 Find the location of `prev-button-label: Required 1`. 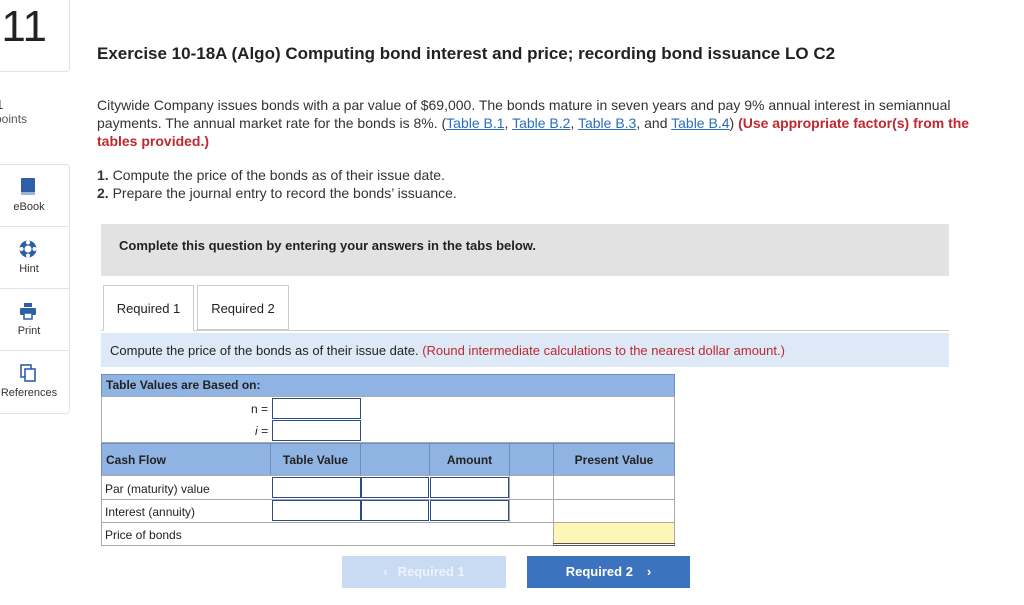

prev-button-label: Required 1 is located at coordinates (431, 571).